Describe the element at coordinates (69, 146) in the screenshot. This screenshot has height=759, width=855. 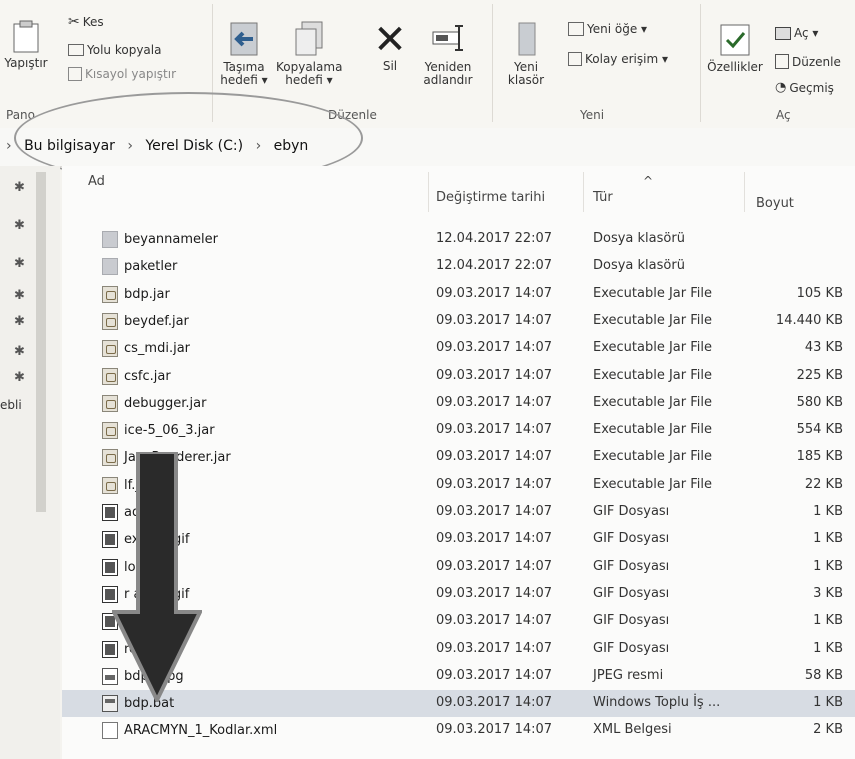
I see `breadcrumb-this-pc: Bu bilgisayar` at that location.